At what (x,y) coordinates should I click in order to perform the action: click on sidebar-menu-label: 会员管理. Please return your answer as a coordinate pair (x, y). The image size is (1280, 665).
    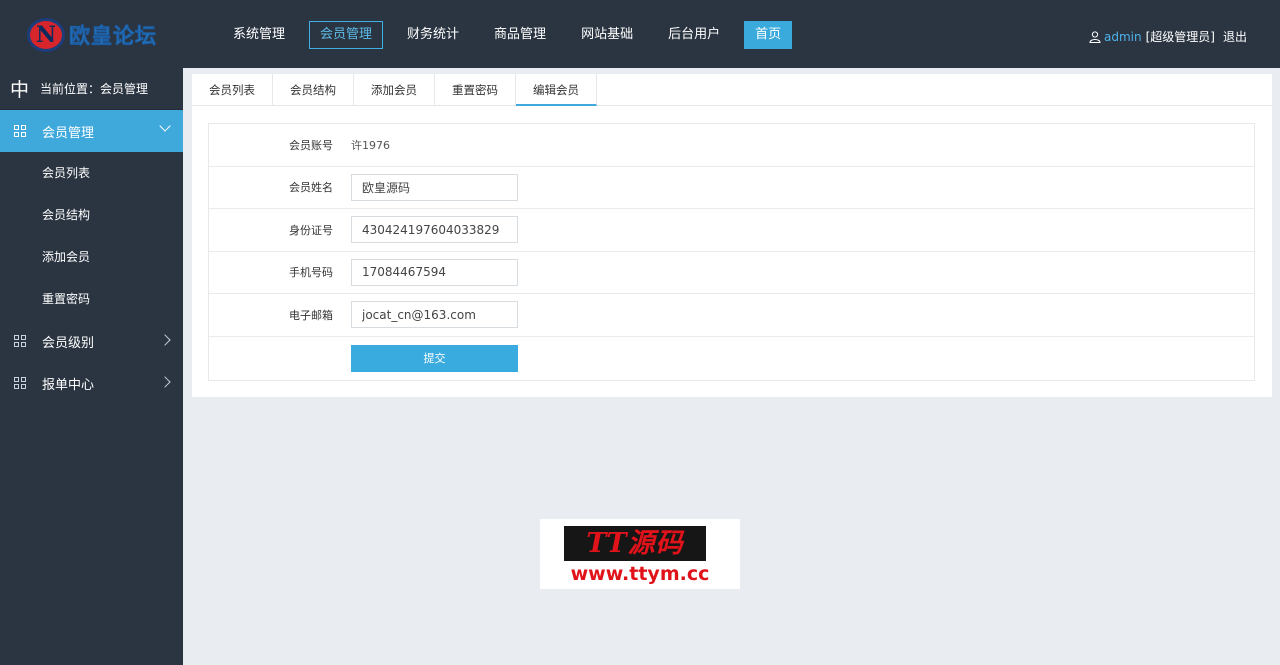
    Looking at the image, I should click on (68, 133).